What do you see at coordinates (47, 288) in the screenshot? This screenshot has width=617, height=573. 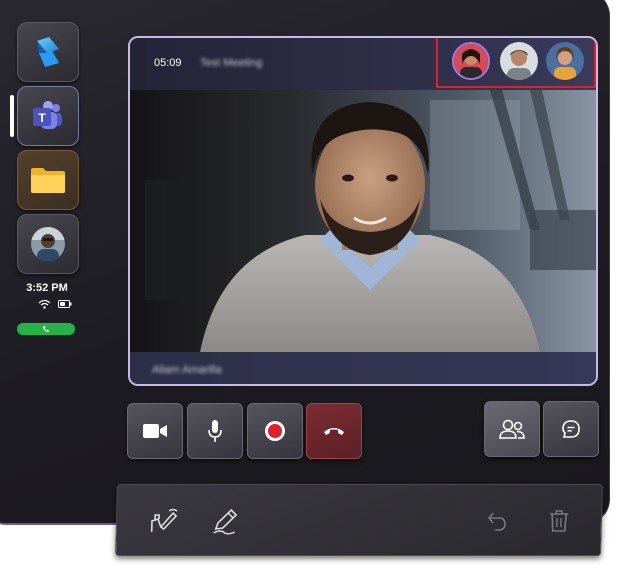 I see `system-clock: 3:52 PM` at bounding box center [47, 288].